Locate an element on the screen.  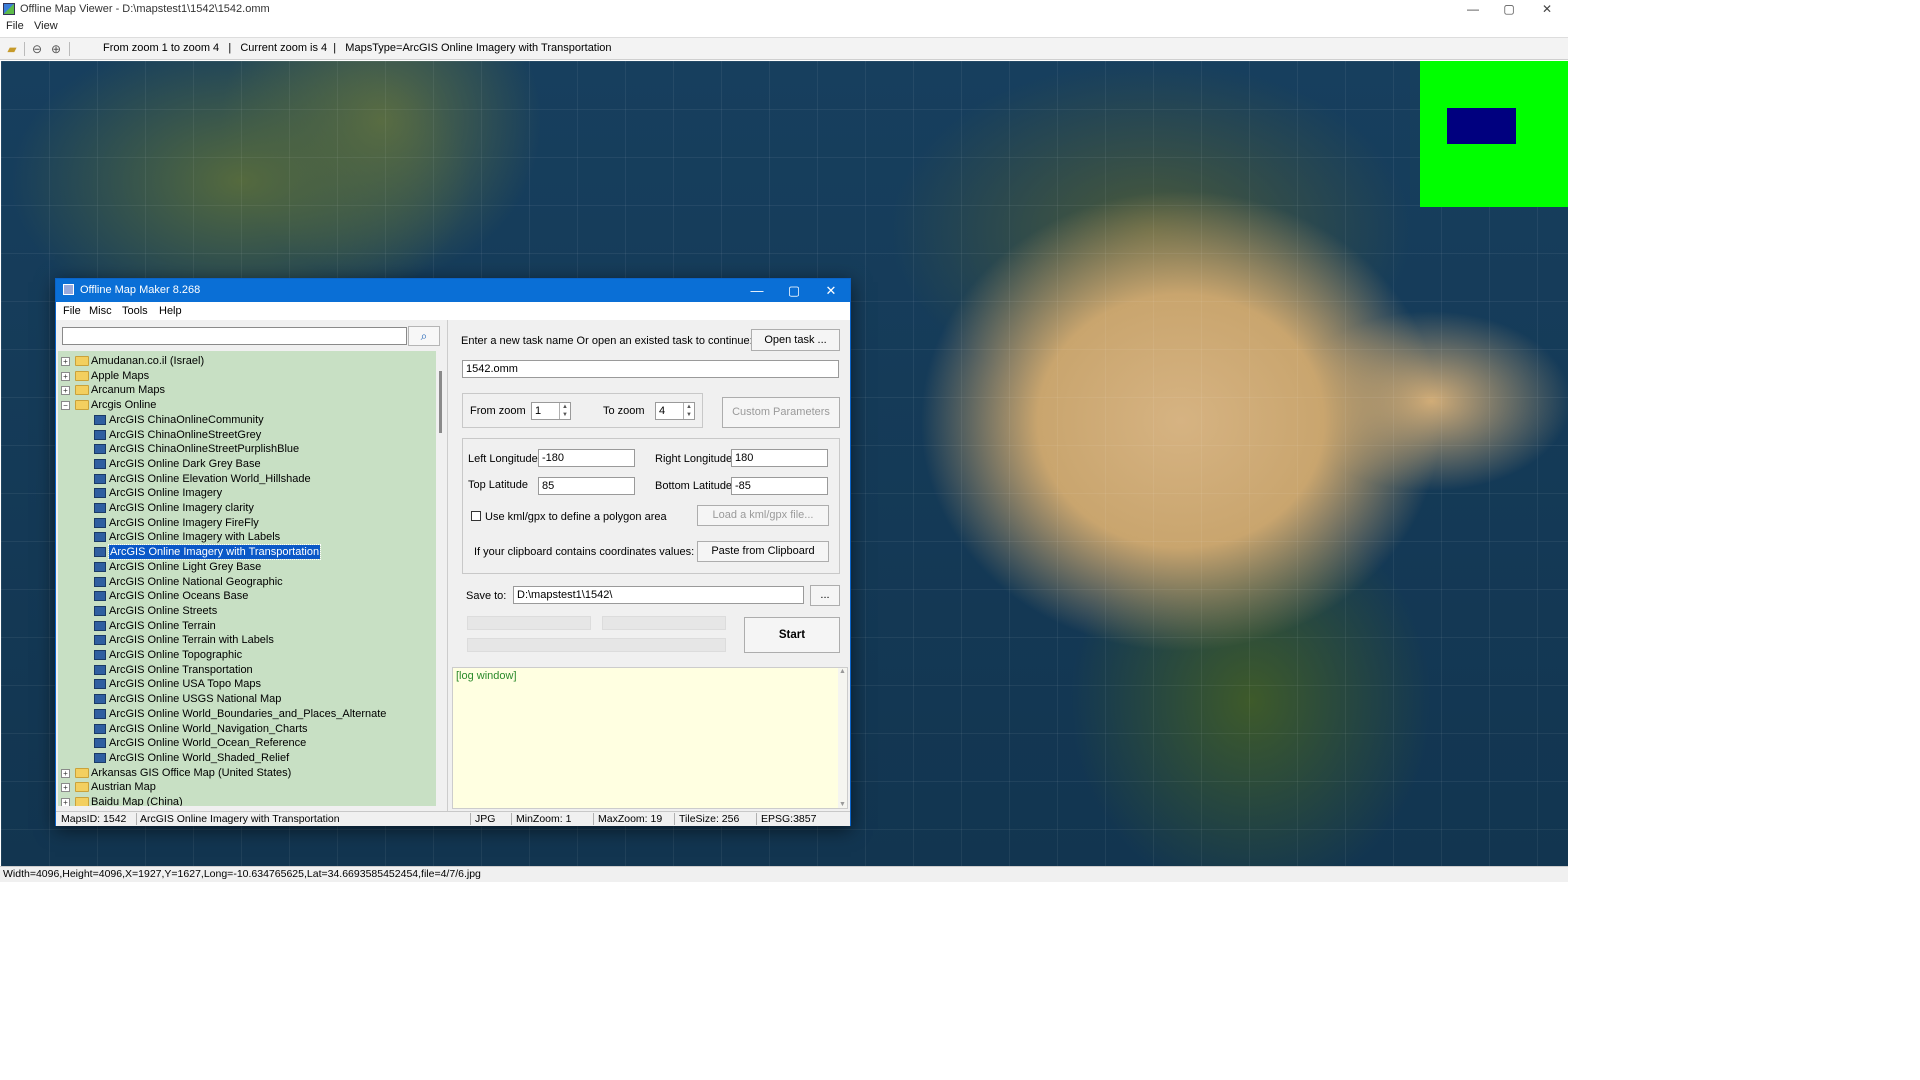
map-search-input is located at coordinates (234, 336).